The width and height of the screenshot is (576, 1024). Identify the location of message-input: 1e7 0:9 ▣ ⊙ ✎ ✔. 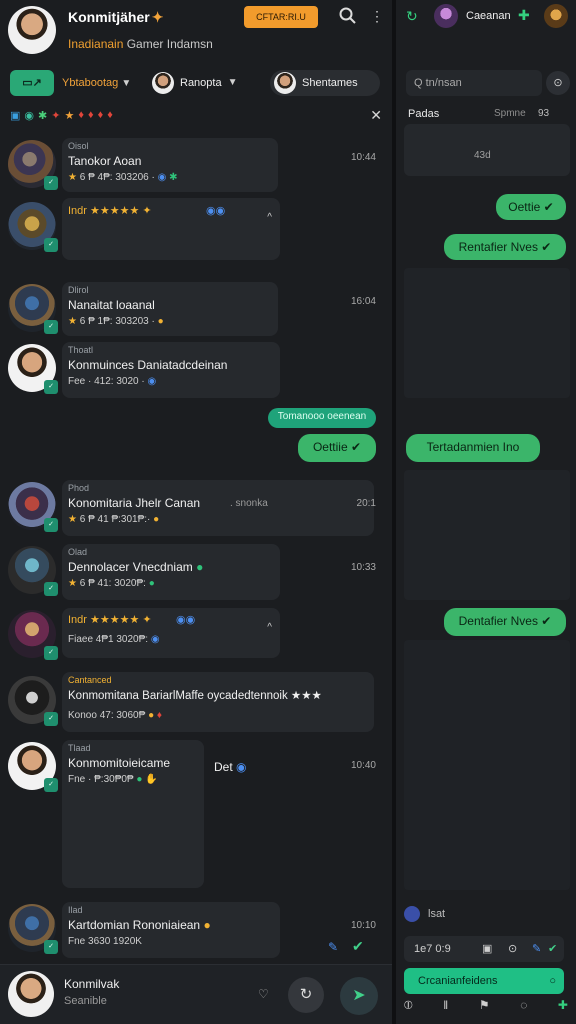
(484, 949).